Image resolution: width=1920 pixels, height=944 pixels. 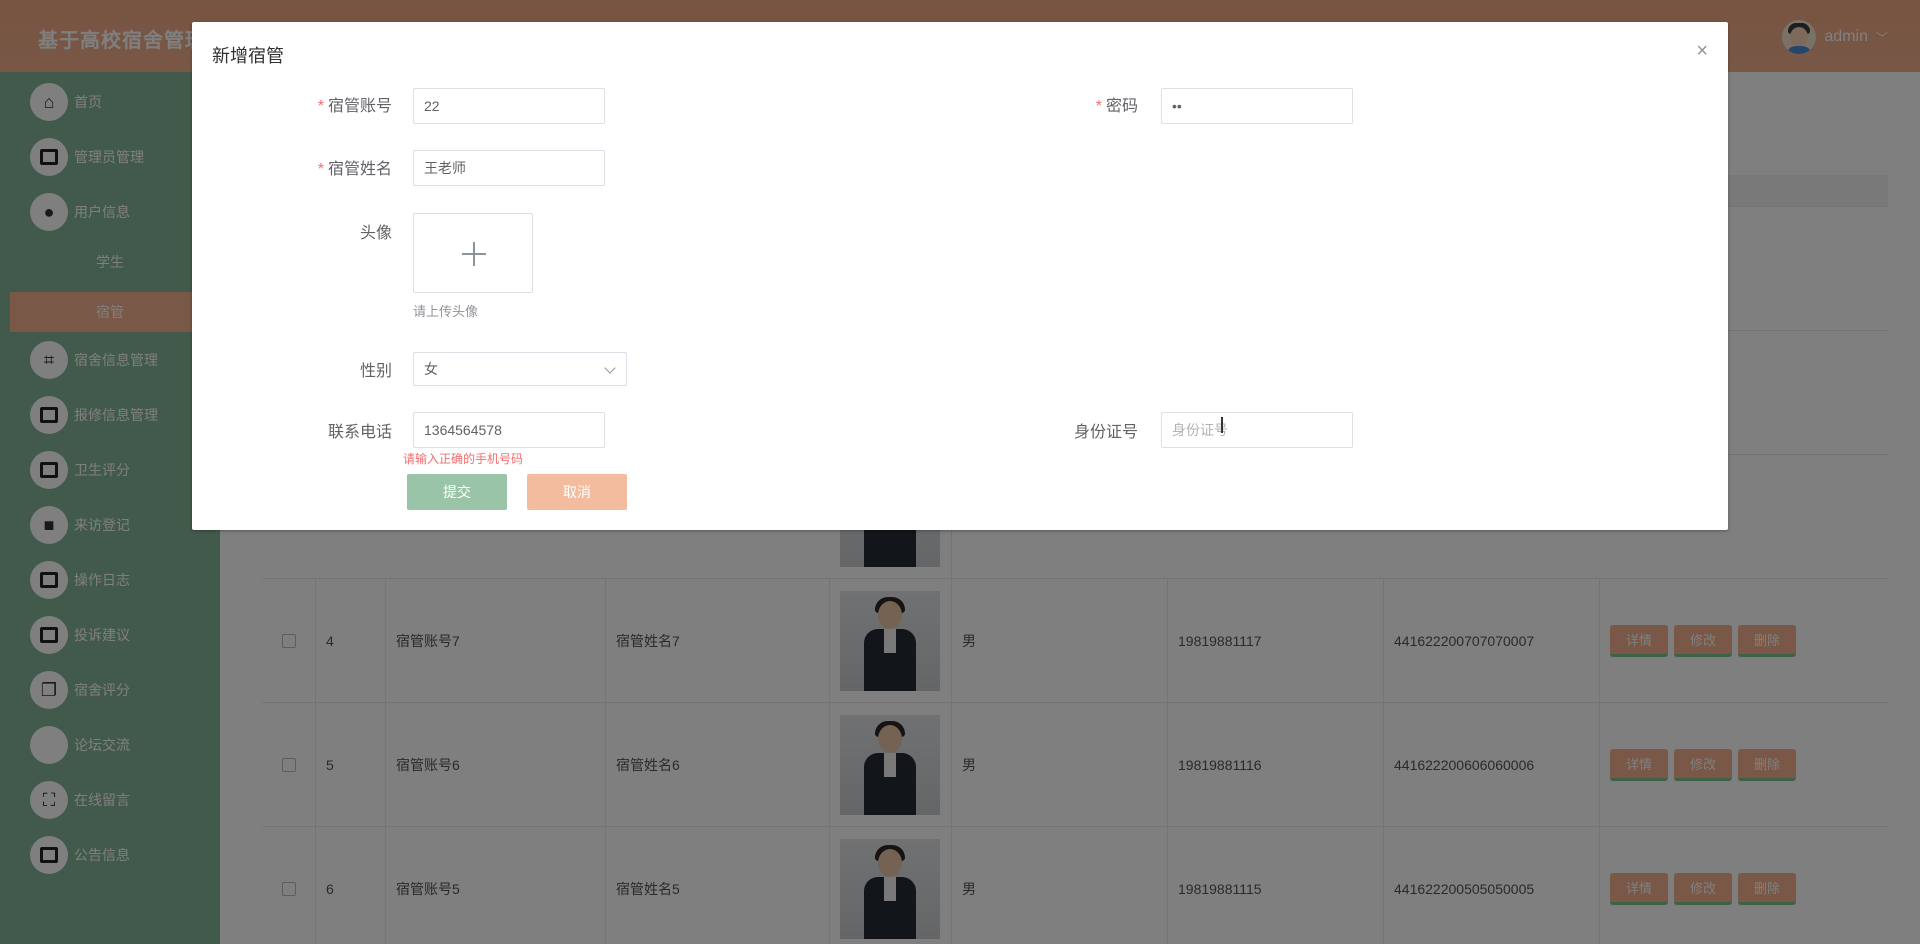 I want to click on text-cursor-icon, so click(x=1222, y=425).